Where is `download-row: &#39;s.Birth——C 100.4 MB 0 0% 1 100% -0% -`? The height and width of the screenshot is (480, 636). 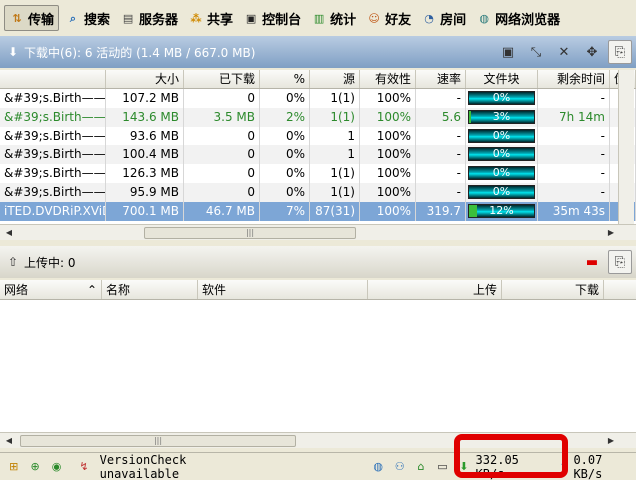 download-row: &#39;s.Birth——C 100.4 MB 0 0% 1 100% -0% - is located at coordinates (318, 155).